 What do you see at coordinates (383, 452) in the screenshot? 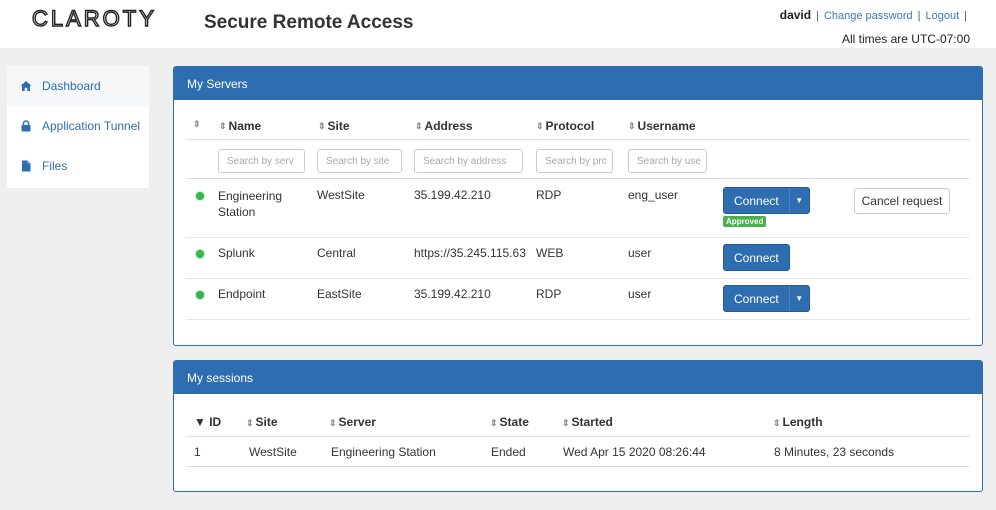
I see `session-server: Engineering Station` at bounding box center [383, 452].